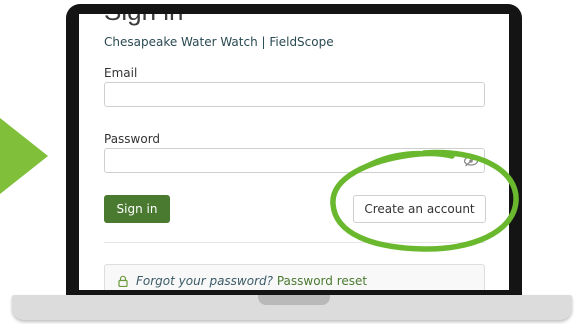 This screenshot has height=324, width=584. Describe the element at coordinates (137, 209) in the screenshot. I see `sign-in-button: Sign in` at that location.